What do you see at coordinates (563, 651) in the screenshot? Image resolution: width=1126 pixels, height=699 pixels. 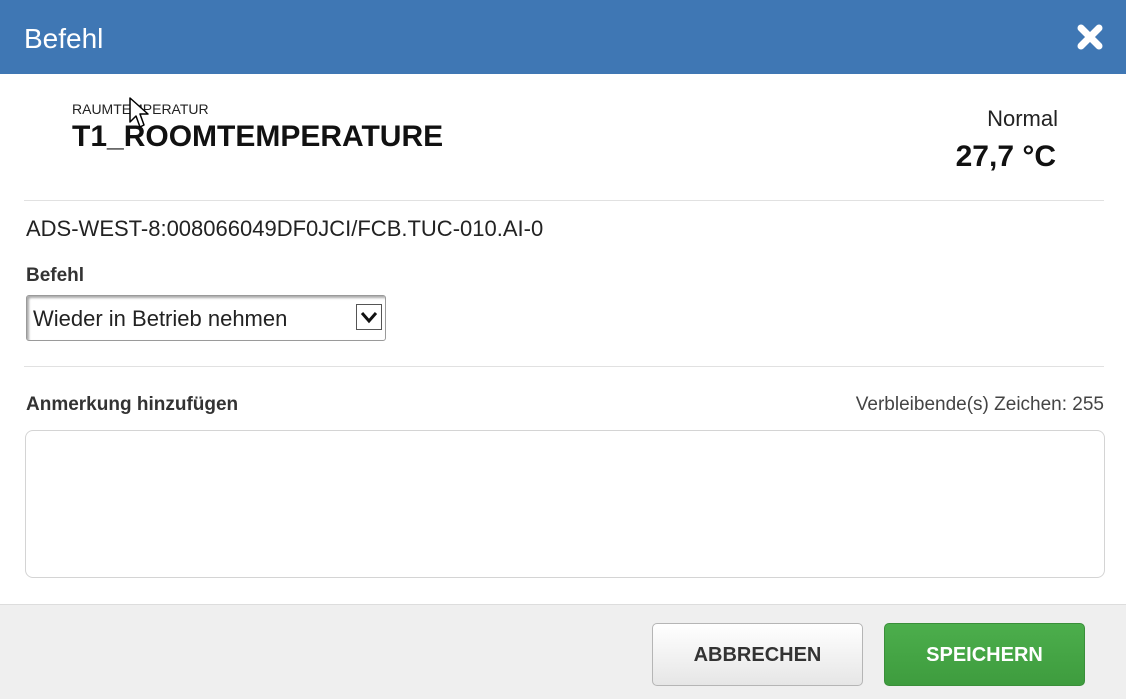 I see `dialog-footer: ABBRECHEN SPEICHERN` at bounding box center [563, 651].